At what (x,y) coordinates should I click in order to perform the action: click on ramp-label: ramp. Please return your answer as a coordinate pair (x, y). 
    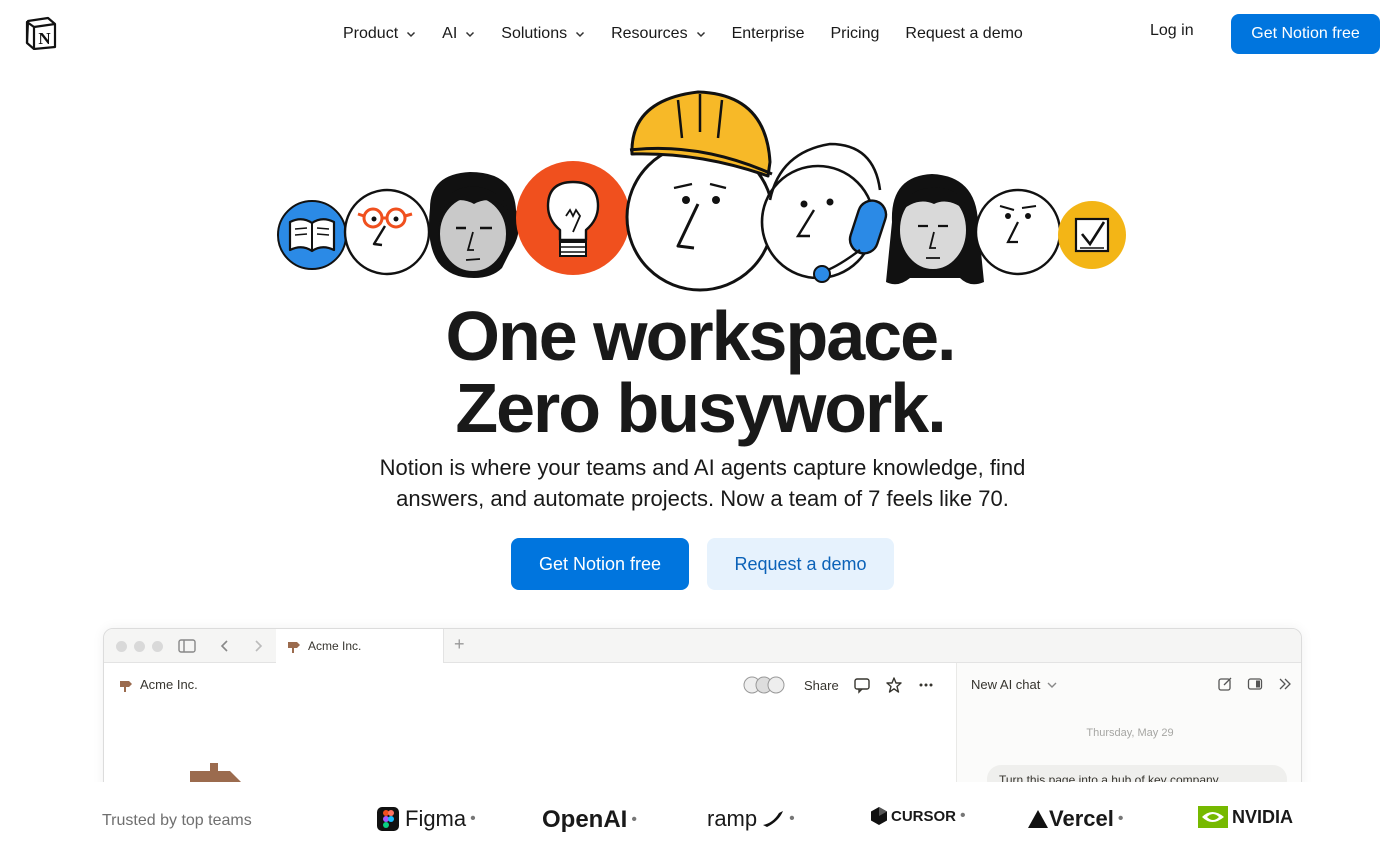
    Looking at the image, I should click on (732, 818).